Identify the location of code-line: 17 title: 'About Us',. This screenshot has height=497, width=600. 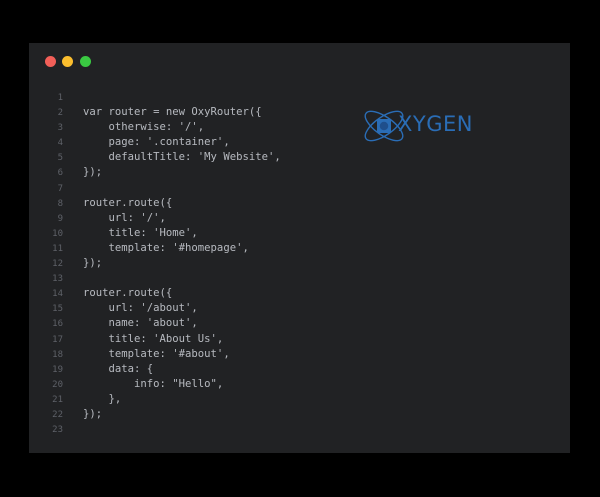
(155, 339).